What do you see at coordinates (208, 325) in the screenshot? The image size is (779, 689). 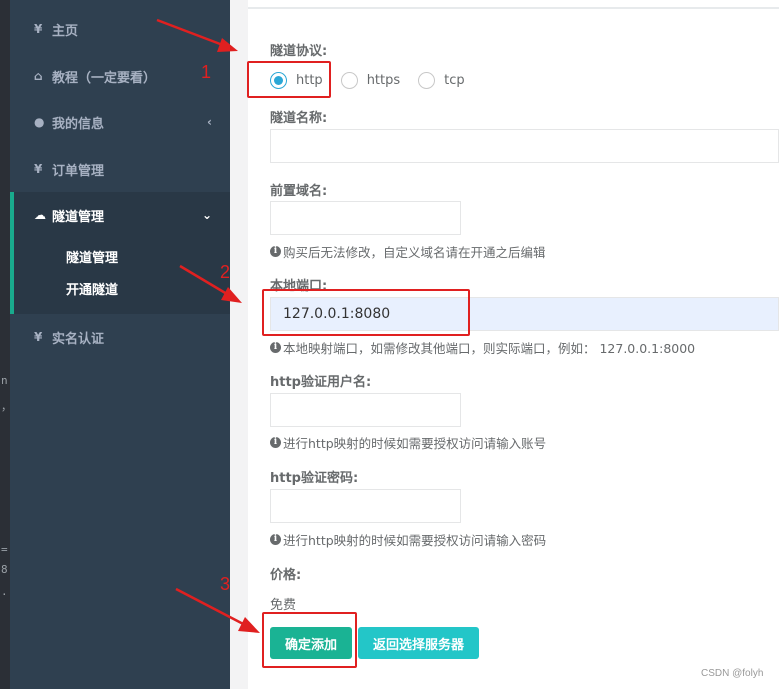 I see `annotation-arrows` at bounding box center [208, 325].